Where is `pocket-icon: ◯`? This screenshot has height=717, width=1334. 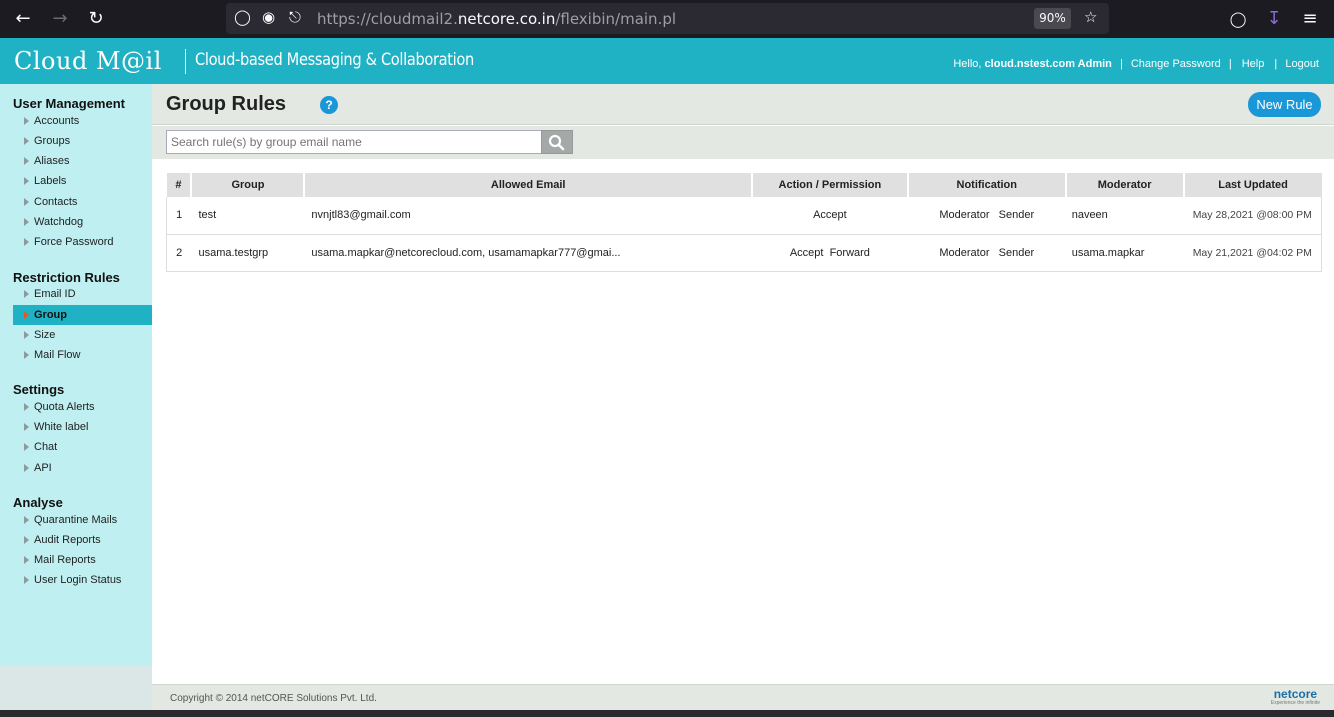 pocket-icon: ◯ is located at coordinates (1238, 19).